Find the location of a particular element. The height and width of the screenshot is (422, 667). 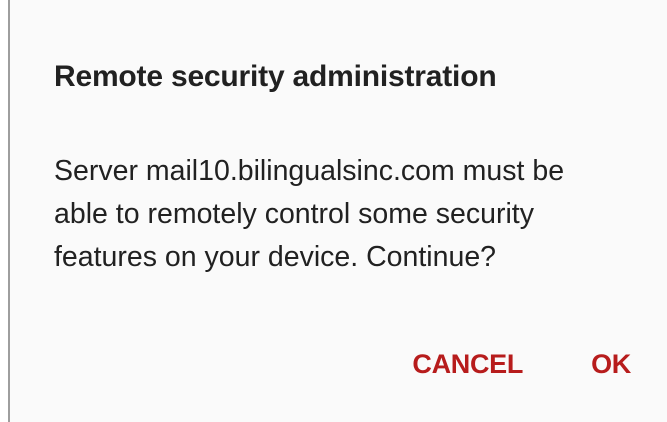

dialog-message-line: Server mail10.bilingualsinc.com must be is located at coordinates (309, 171).